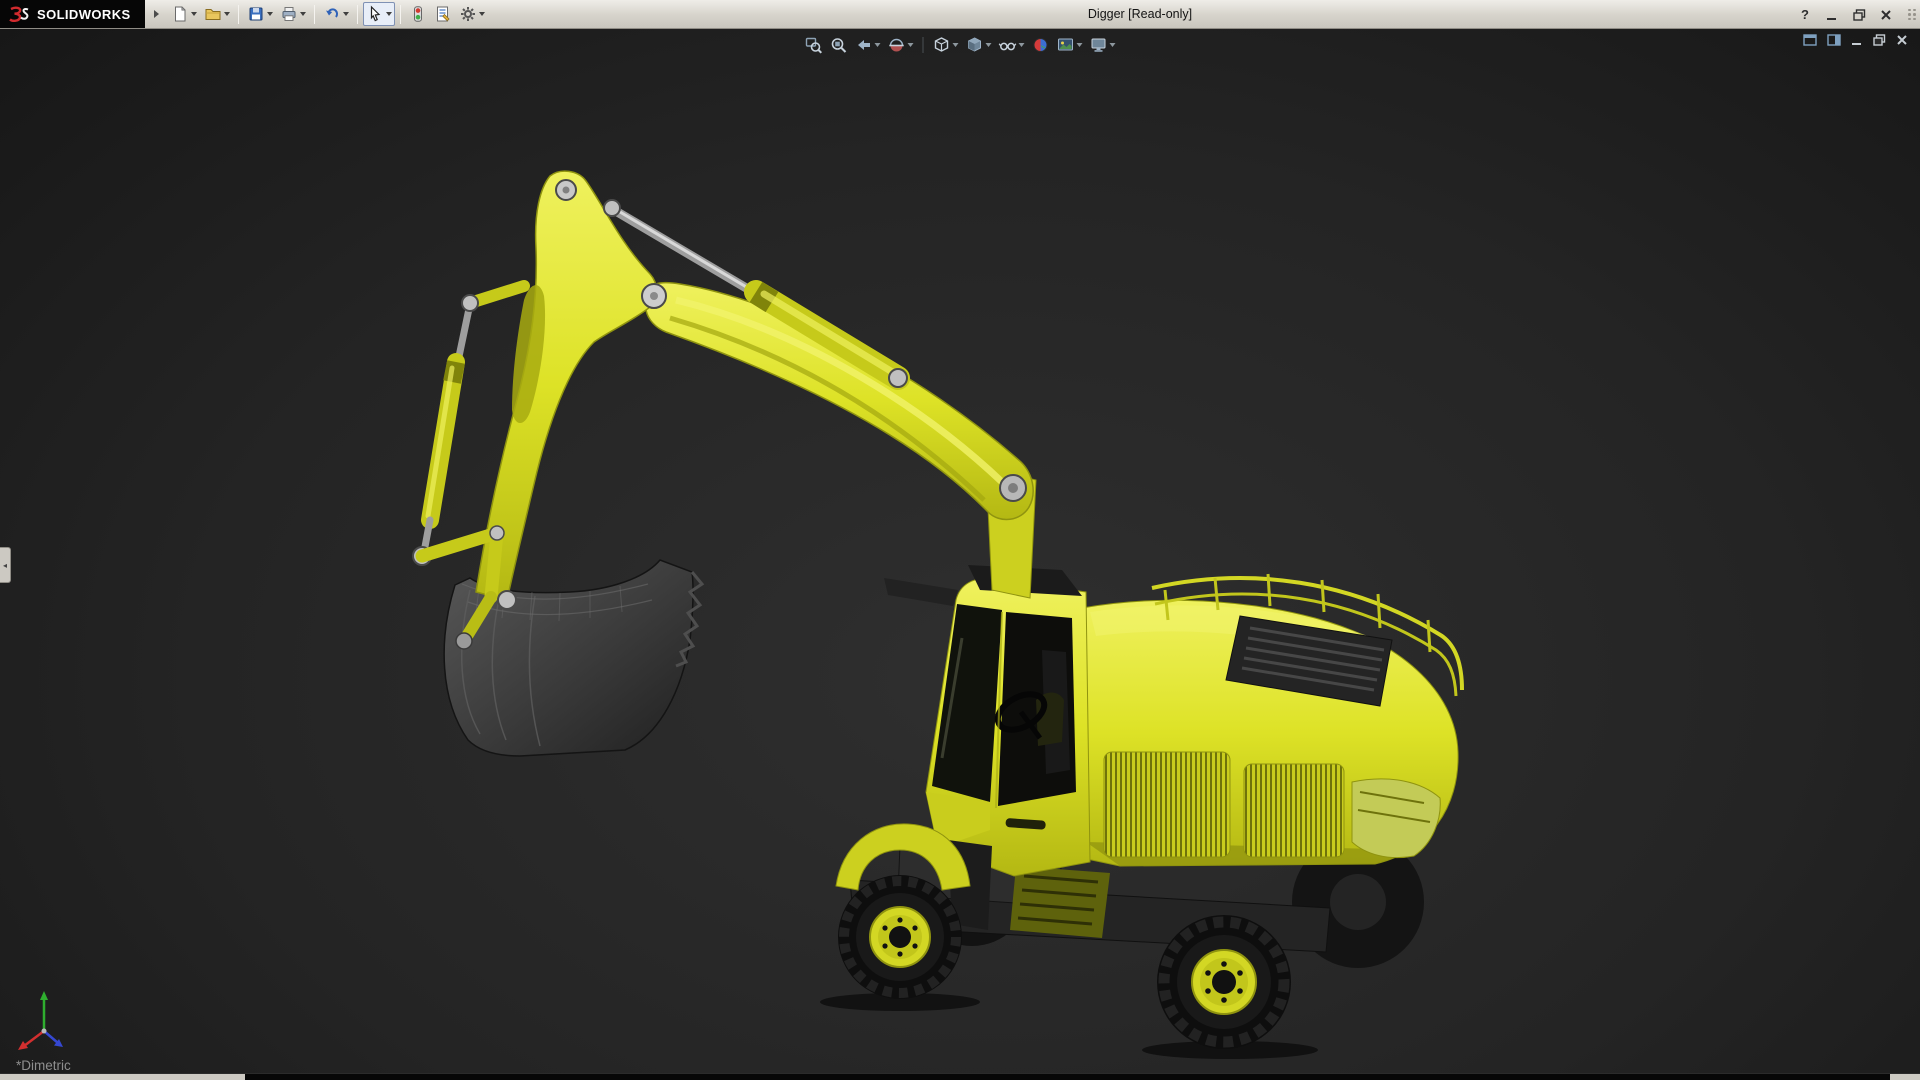  I want to click on orientation-triad, so click(40, 1020).